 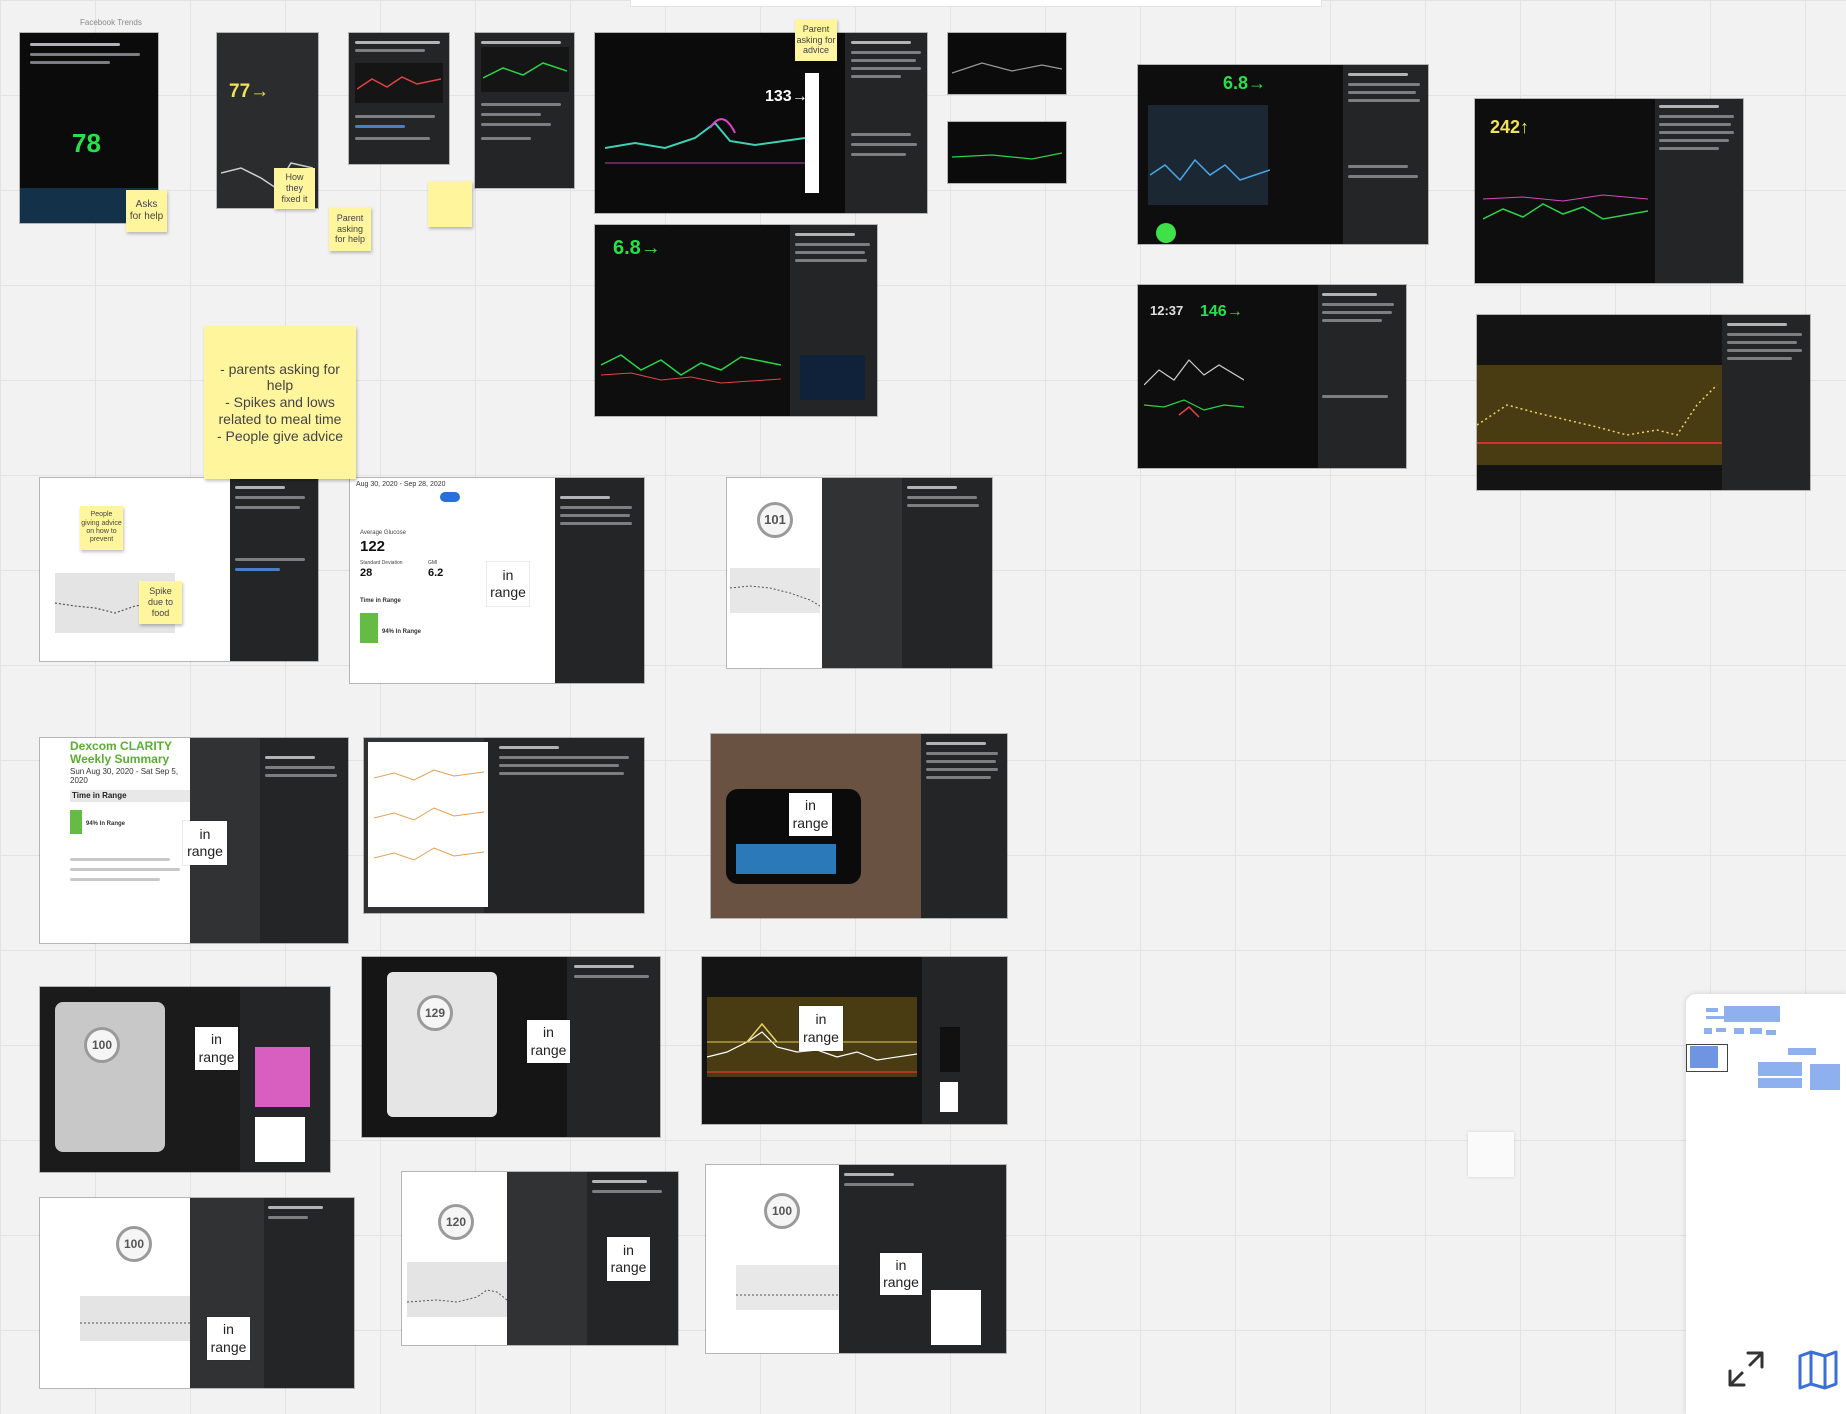 I want to click on std-dev-label: Standard Deviation, so click(x=381, y=563).